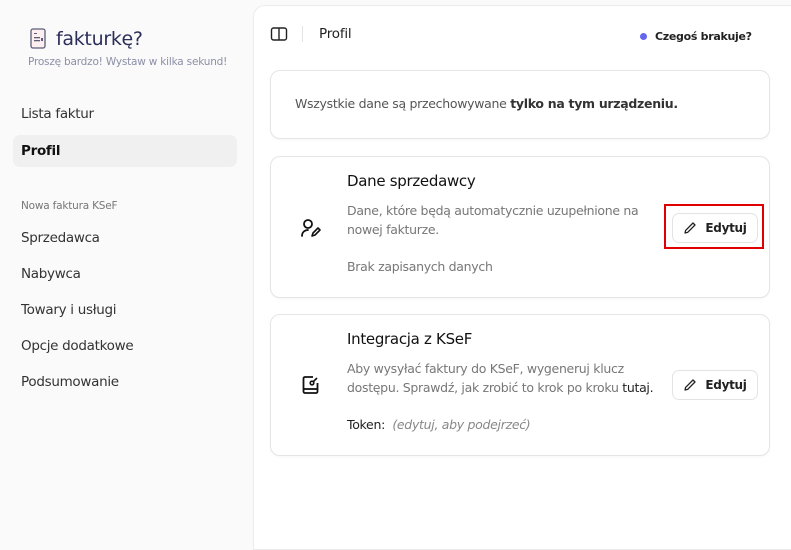 Image resolution: width=791 pixels, height=550 pixels. I want to click on edit-seller-button: Edytuj, so click(715, 228).